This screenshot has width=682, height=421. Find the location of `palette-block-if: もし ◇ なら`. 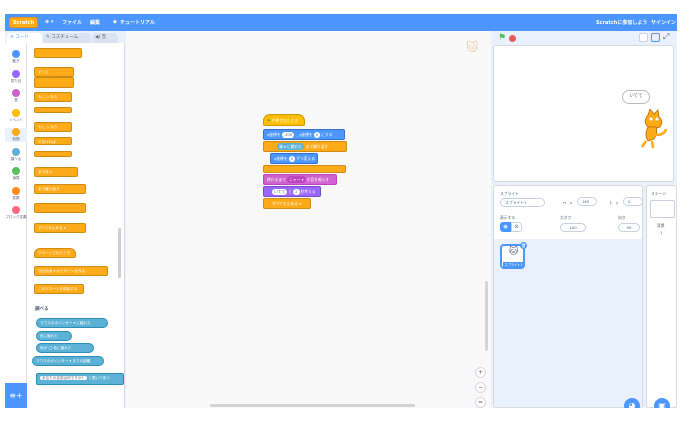

palette-block-if: もし ◇ なら is located at coordinates (53, 97).